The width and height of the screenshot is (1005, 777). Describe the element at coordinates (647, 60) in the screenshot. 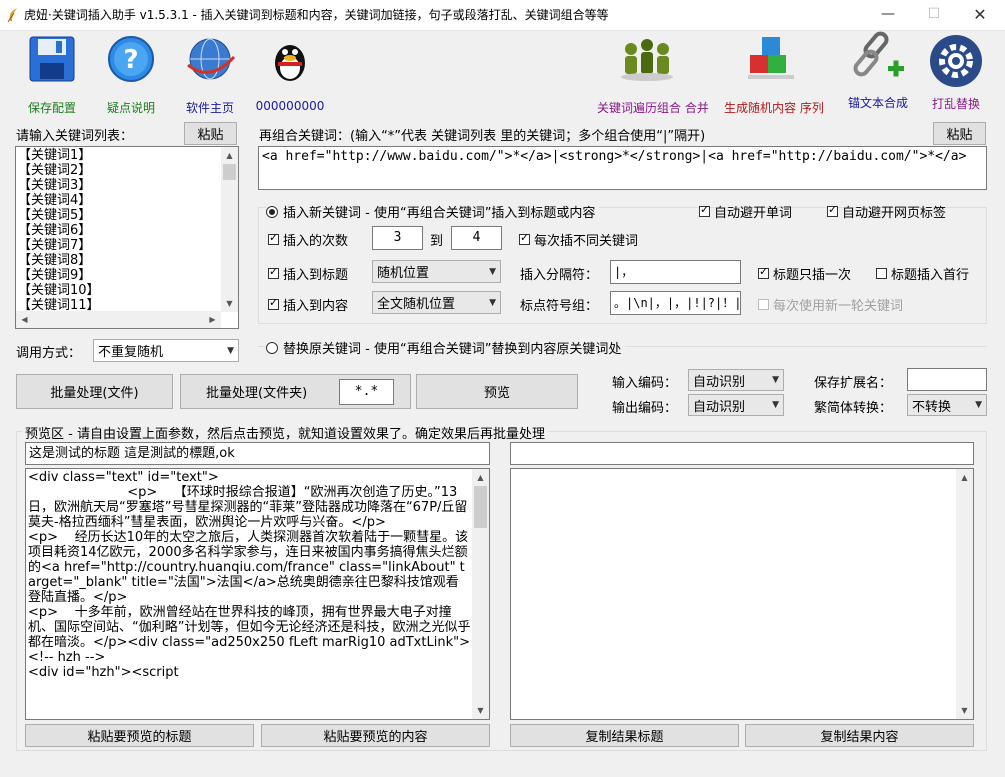

I see `people-group-icon` at that location.